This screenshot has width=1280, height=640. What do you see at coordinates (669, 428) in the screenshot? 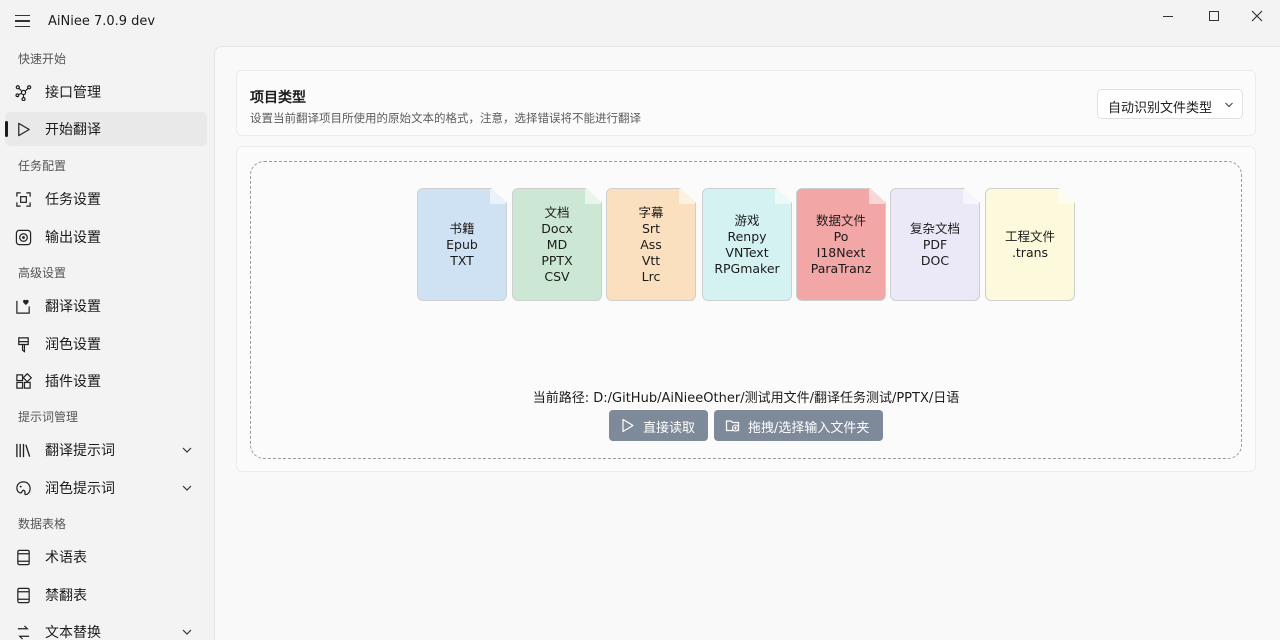
I see `direct-read-label: 直接读取` at bounding box center [669, 428].